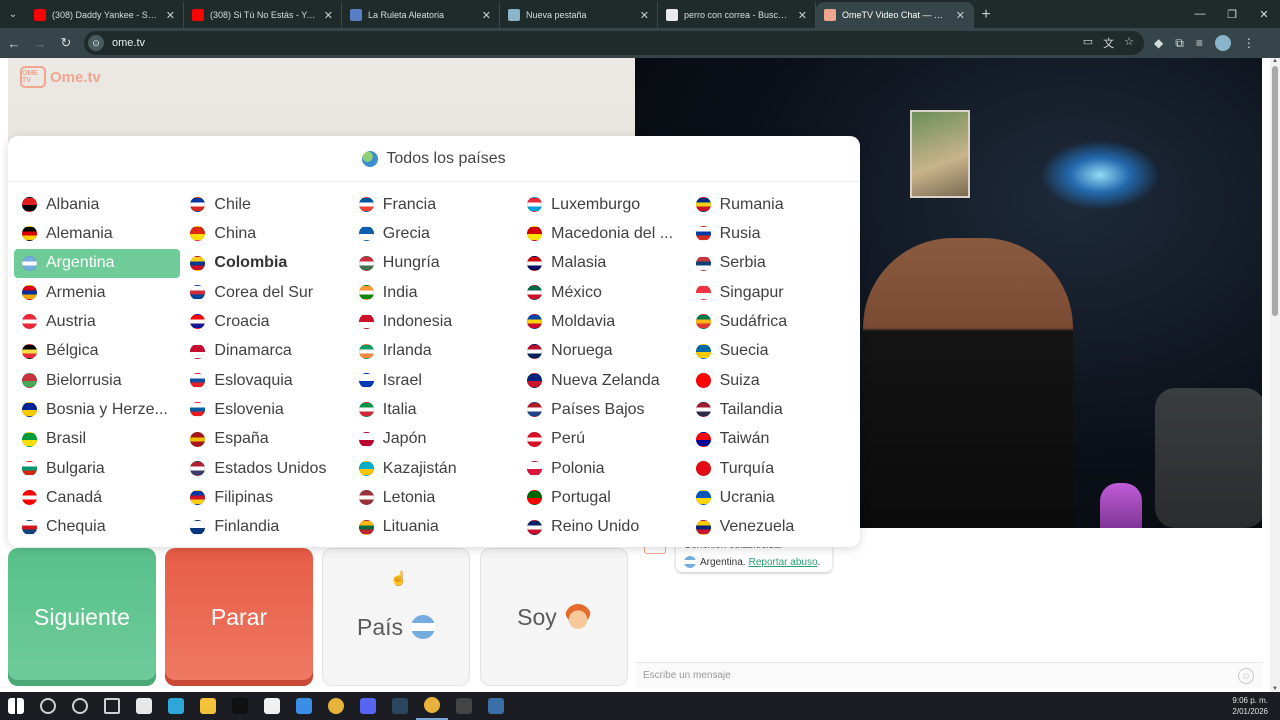 The height and width of the screenshot is (720, 1280). Describe the element at coordinates (434, 159) in the screenshot. I see `panel-header: Todos los países` at that location.